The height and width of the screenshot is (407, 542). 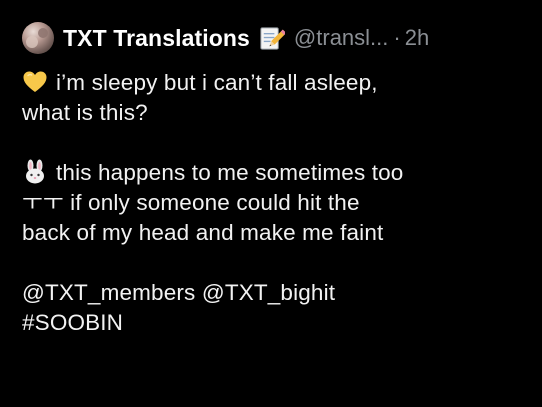 I want to click on mention-txt-members: @TXT_members, so click(x=108, y=292).